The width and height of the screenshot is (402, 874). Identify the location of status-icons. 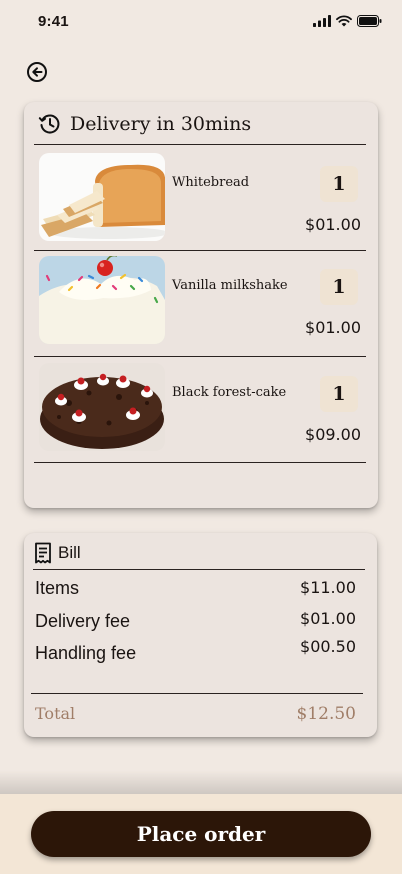
(347, 21).